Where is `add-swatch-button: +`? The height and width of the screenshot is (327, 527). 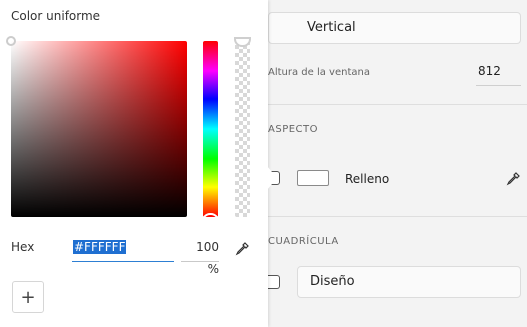 add-swatch-button: + is located at coordinates (28, 297).